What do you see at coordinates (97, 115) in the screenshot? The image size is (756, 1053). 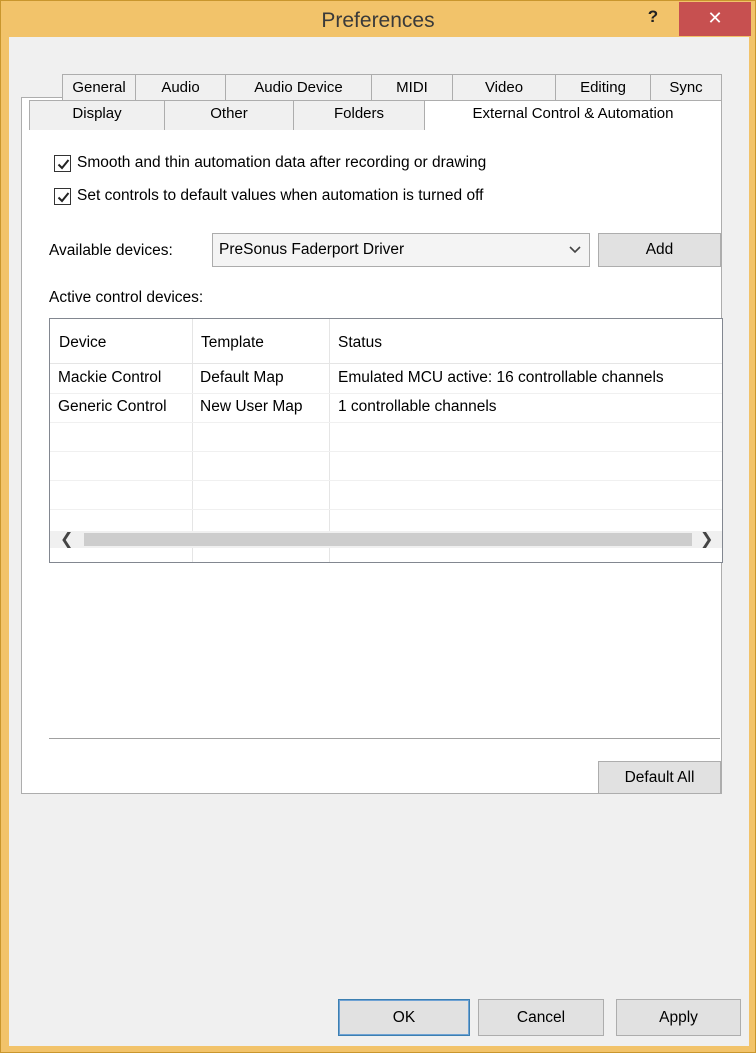 I see `tab-display: Display` at bounding box center [97, 115].